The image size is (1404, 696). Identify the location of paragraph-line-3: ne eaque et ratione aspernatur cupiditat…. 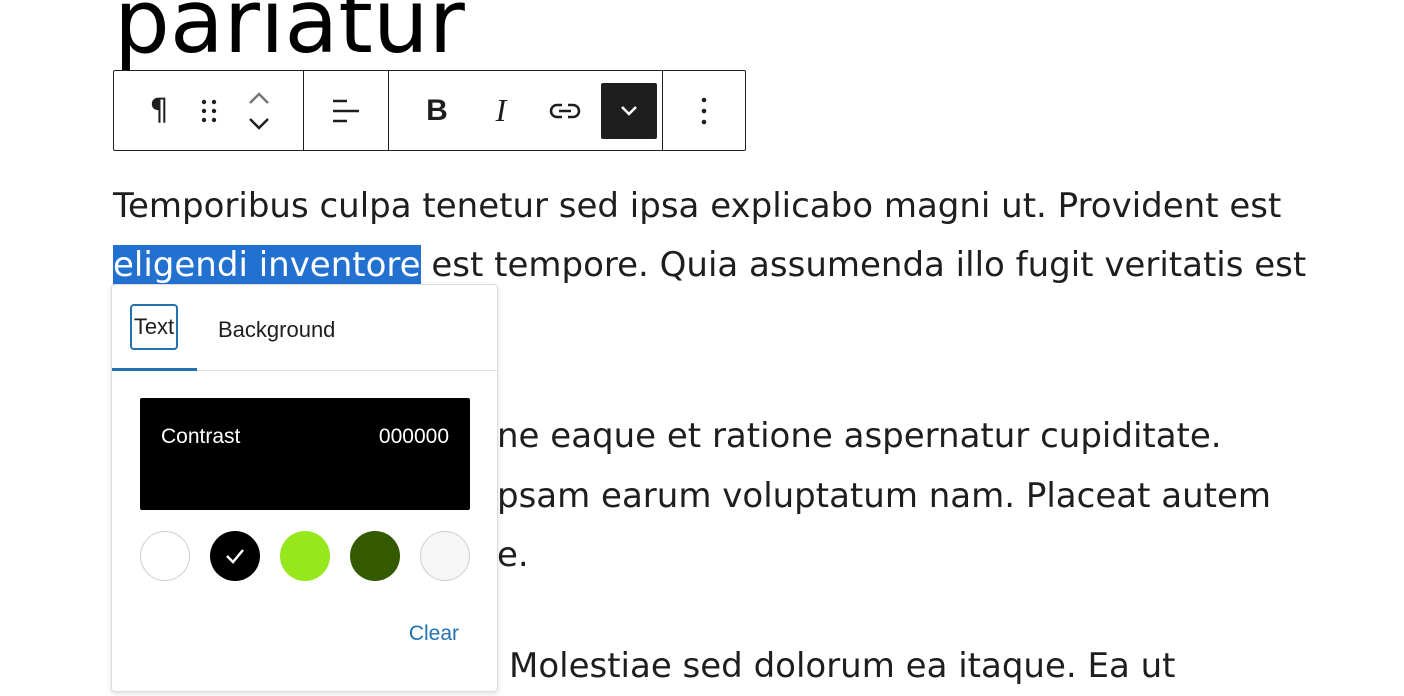
(859, 436).